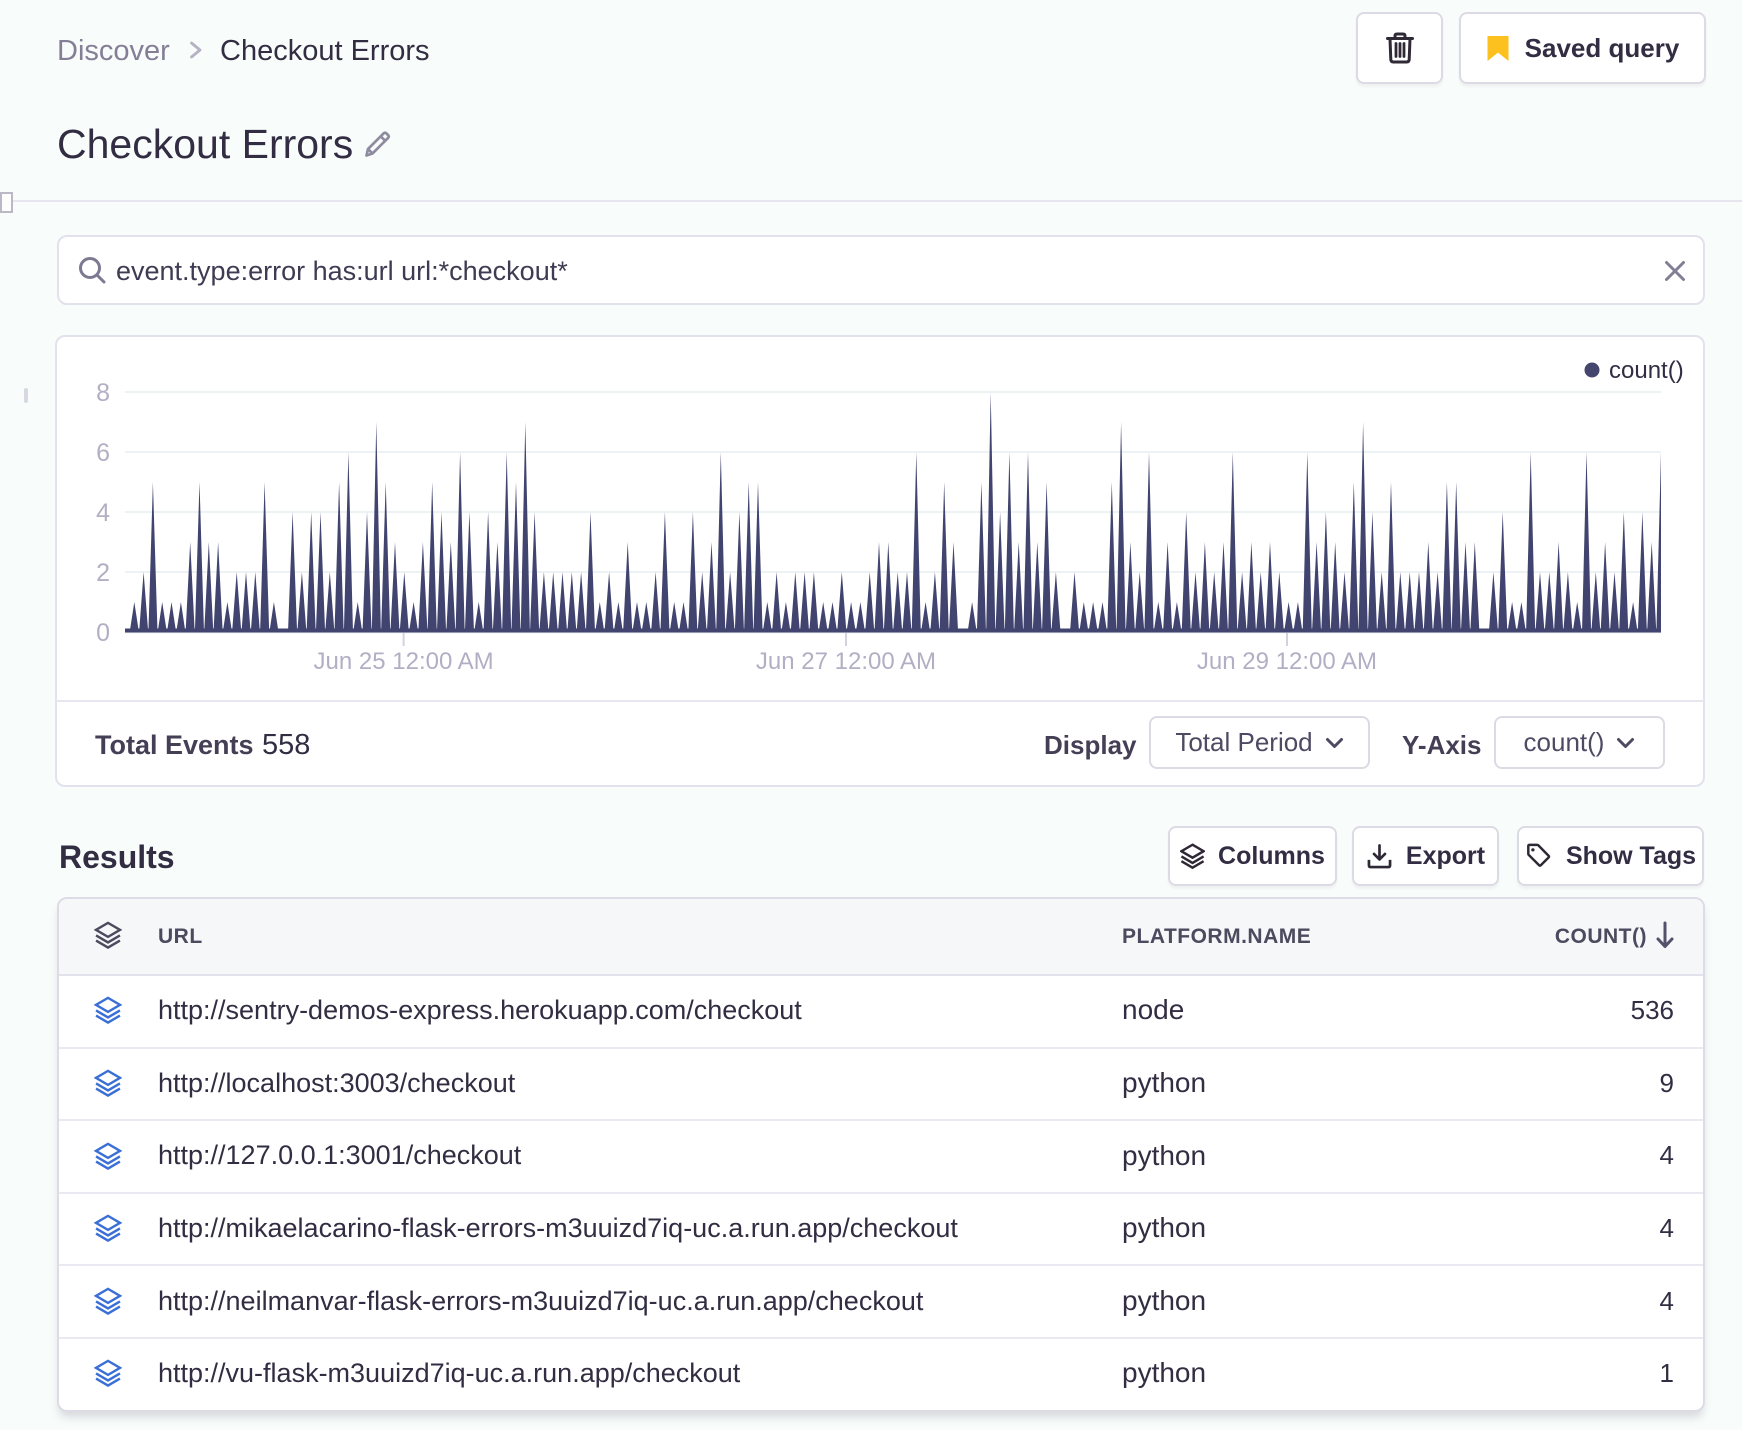 The width and height of the screenshot is (1742, 1430). I want to click on svg-text: 6, so click(103, 453).